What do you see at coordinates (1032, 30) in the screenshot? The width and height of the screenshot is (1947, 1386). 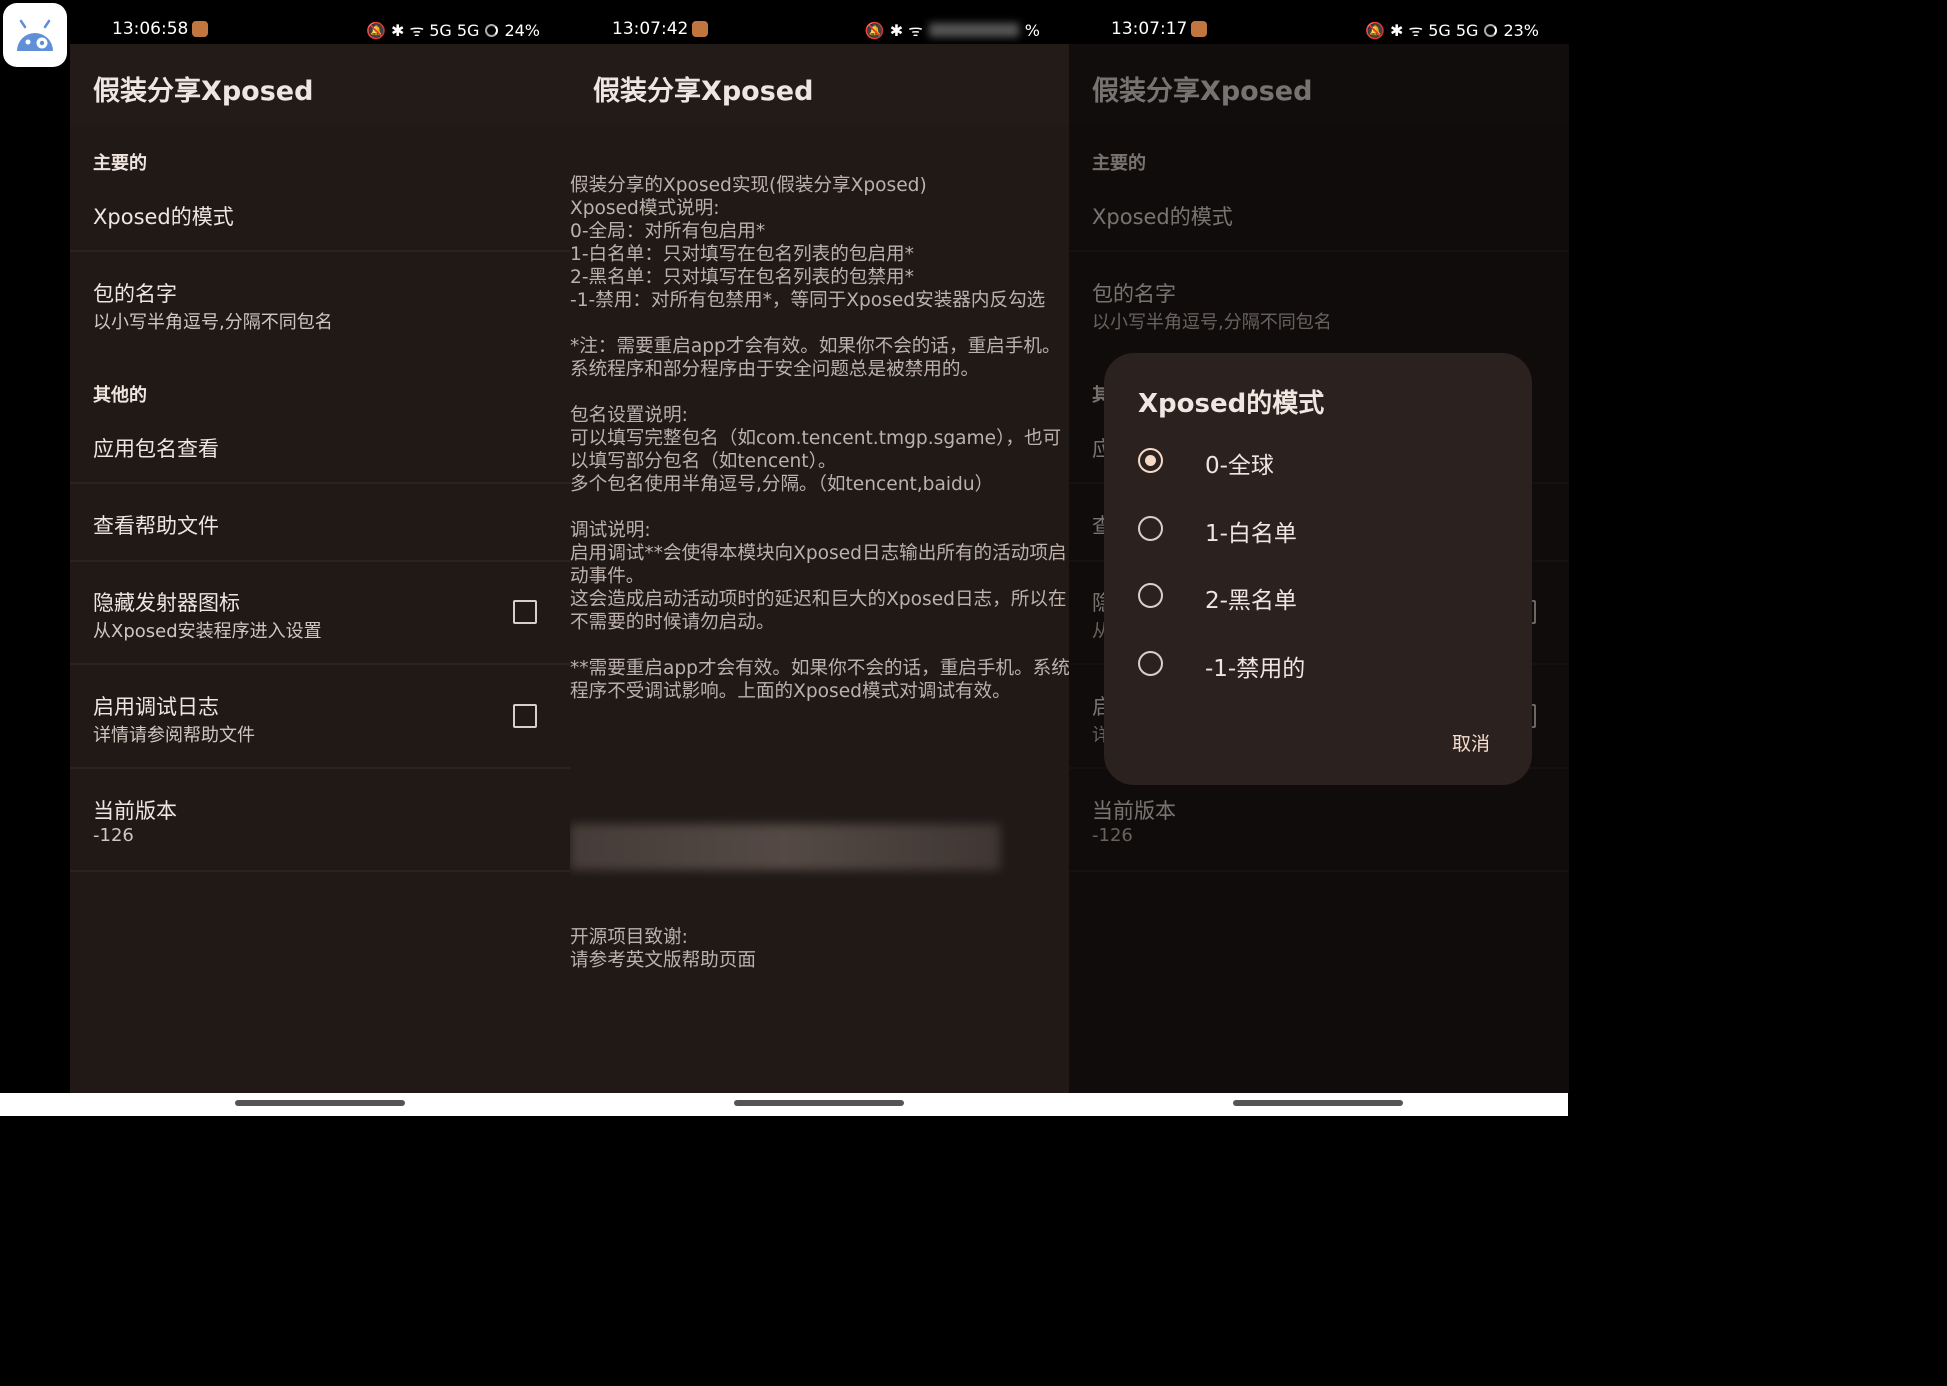 I see `battery-percent: %` at bounding box center [1032, 30].